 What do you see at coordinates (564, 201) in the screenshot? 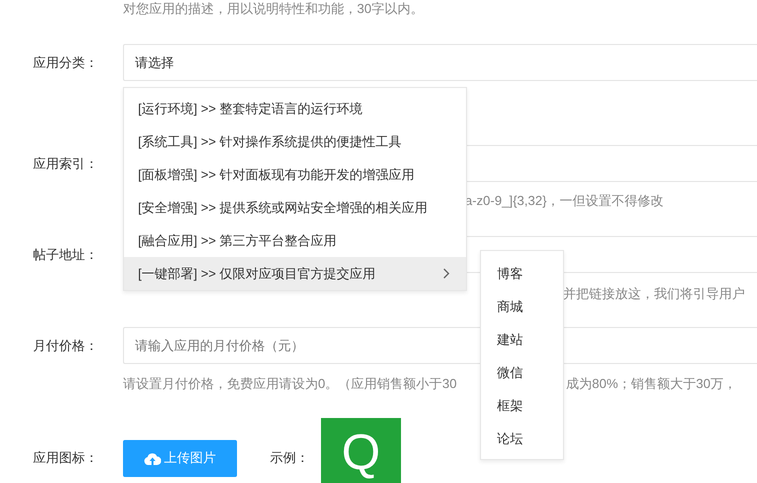
I see `help-text: a-z0-9_]{3,32}，一但设置不得修改` at bounding box center [564, 201].